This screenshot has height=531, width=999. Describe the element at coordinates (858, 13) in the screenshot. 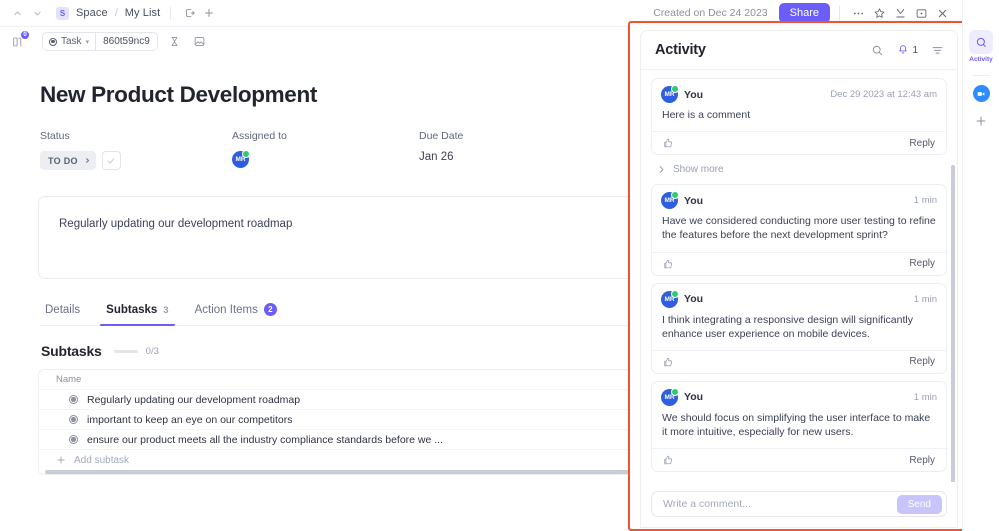

I see `more-horizontal-icon` at that location.